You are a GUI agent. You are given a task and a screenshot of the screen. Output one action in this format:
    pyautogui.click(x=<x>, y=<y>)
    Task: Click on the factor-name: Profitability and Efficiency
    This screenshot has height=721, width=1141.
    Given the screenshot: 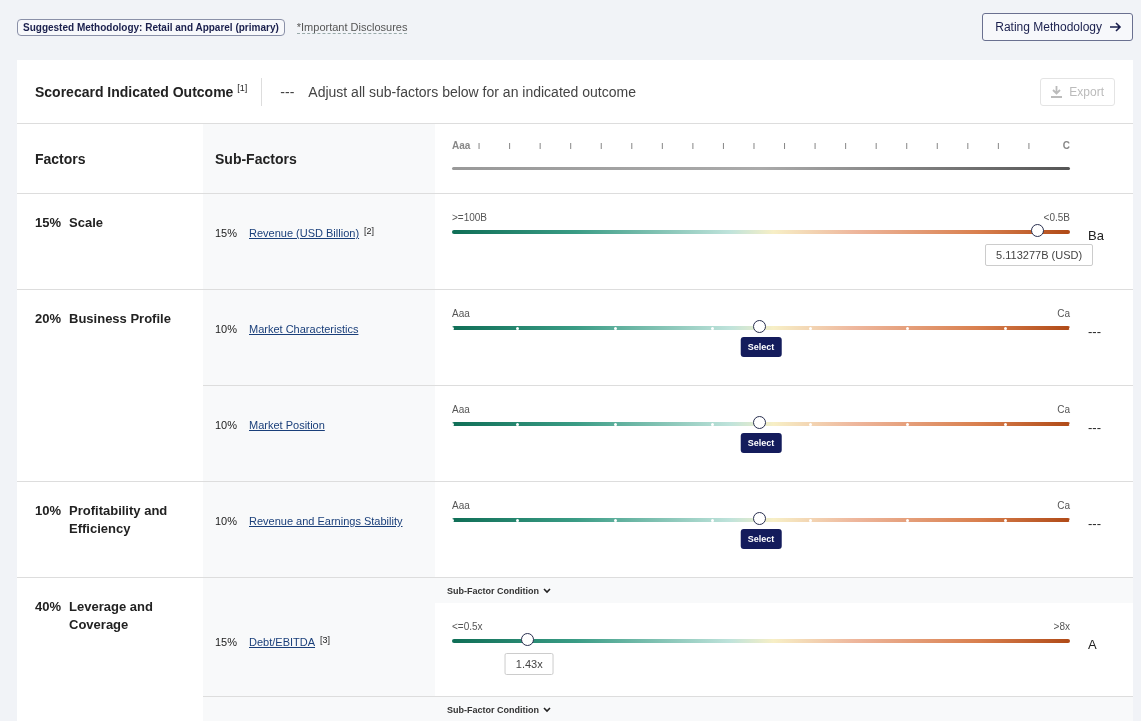 What is the action you would take?
    pyautogui.click(x=119, y=520)
    